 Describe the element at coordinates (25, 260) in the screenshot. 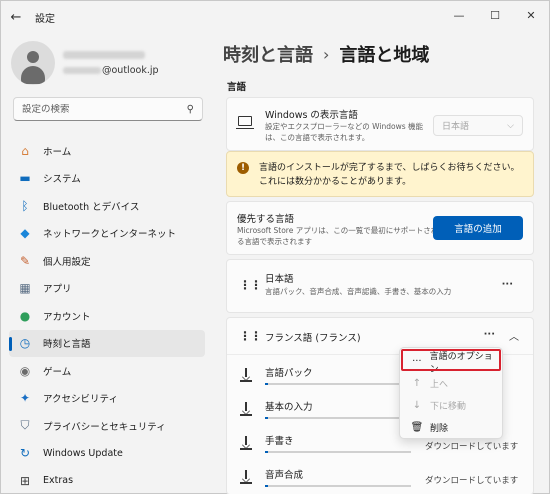

I see `brush-icon: ✎` at that location.